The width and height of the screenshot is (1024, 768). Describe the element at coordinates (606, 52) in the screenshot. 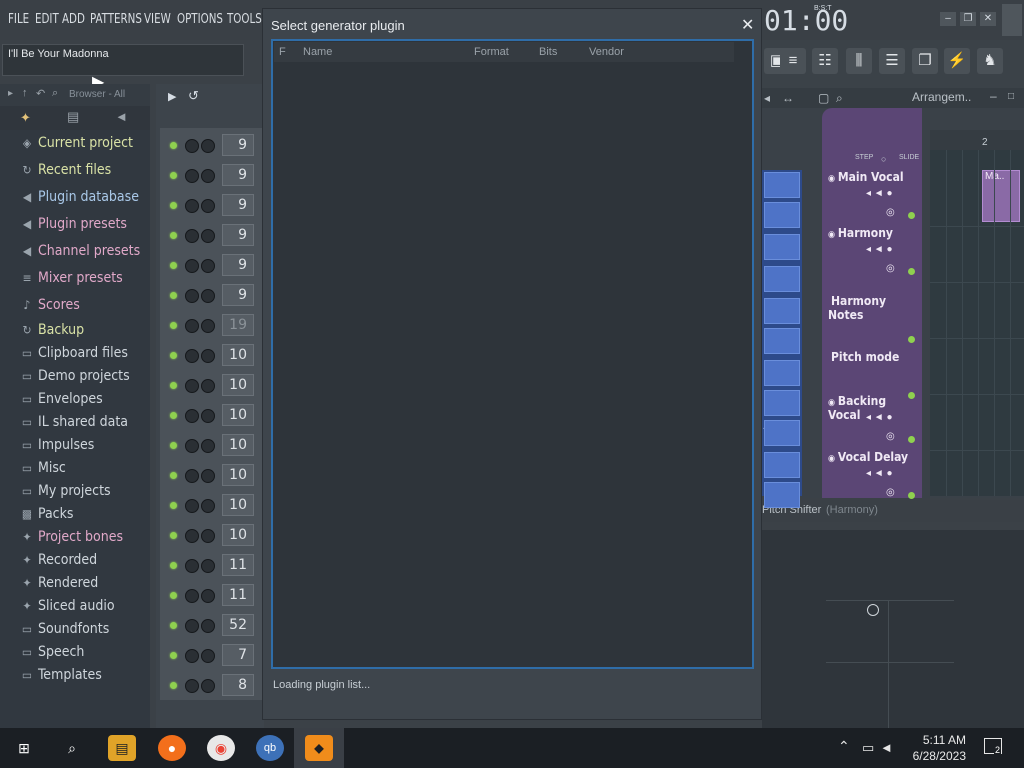

I see `column-vendor: Vendor` at that location.